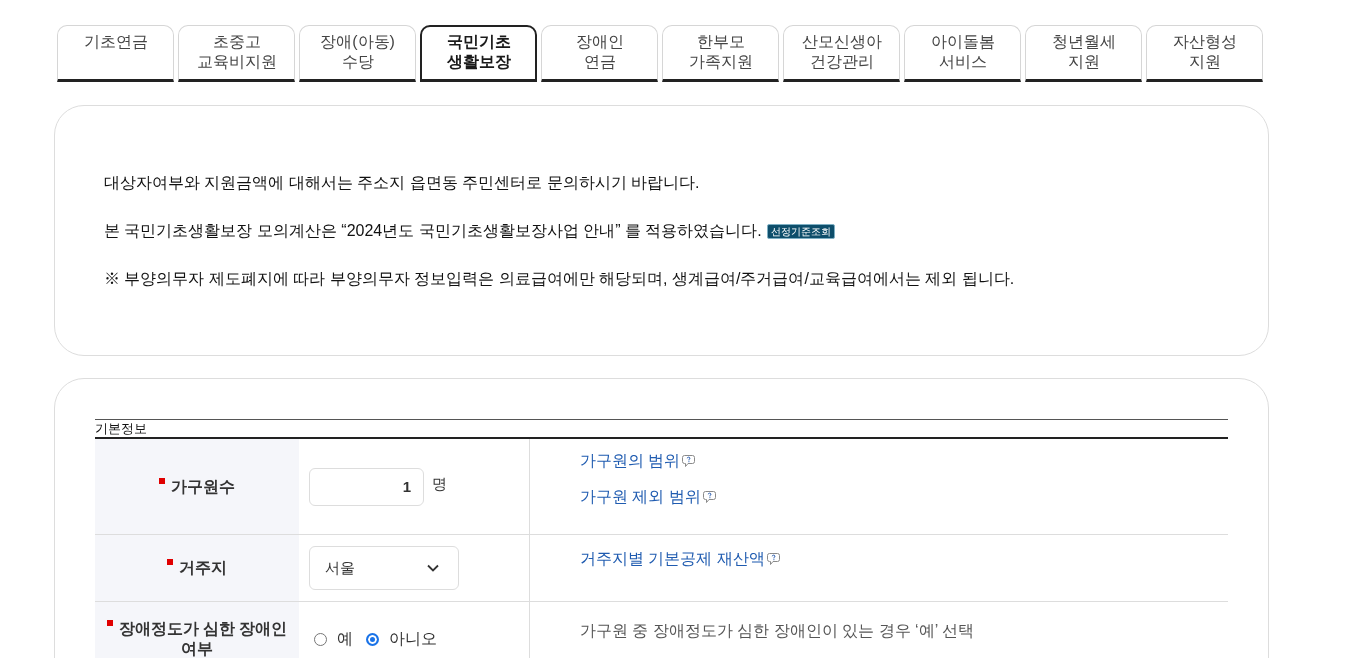 Image resolution: width=1351 pixels, height=658 pixels. I want to click on tab: 기초연금, so click(115, 53).